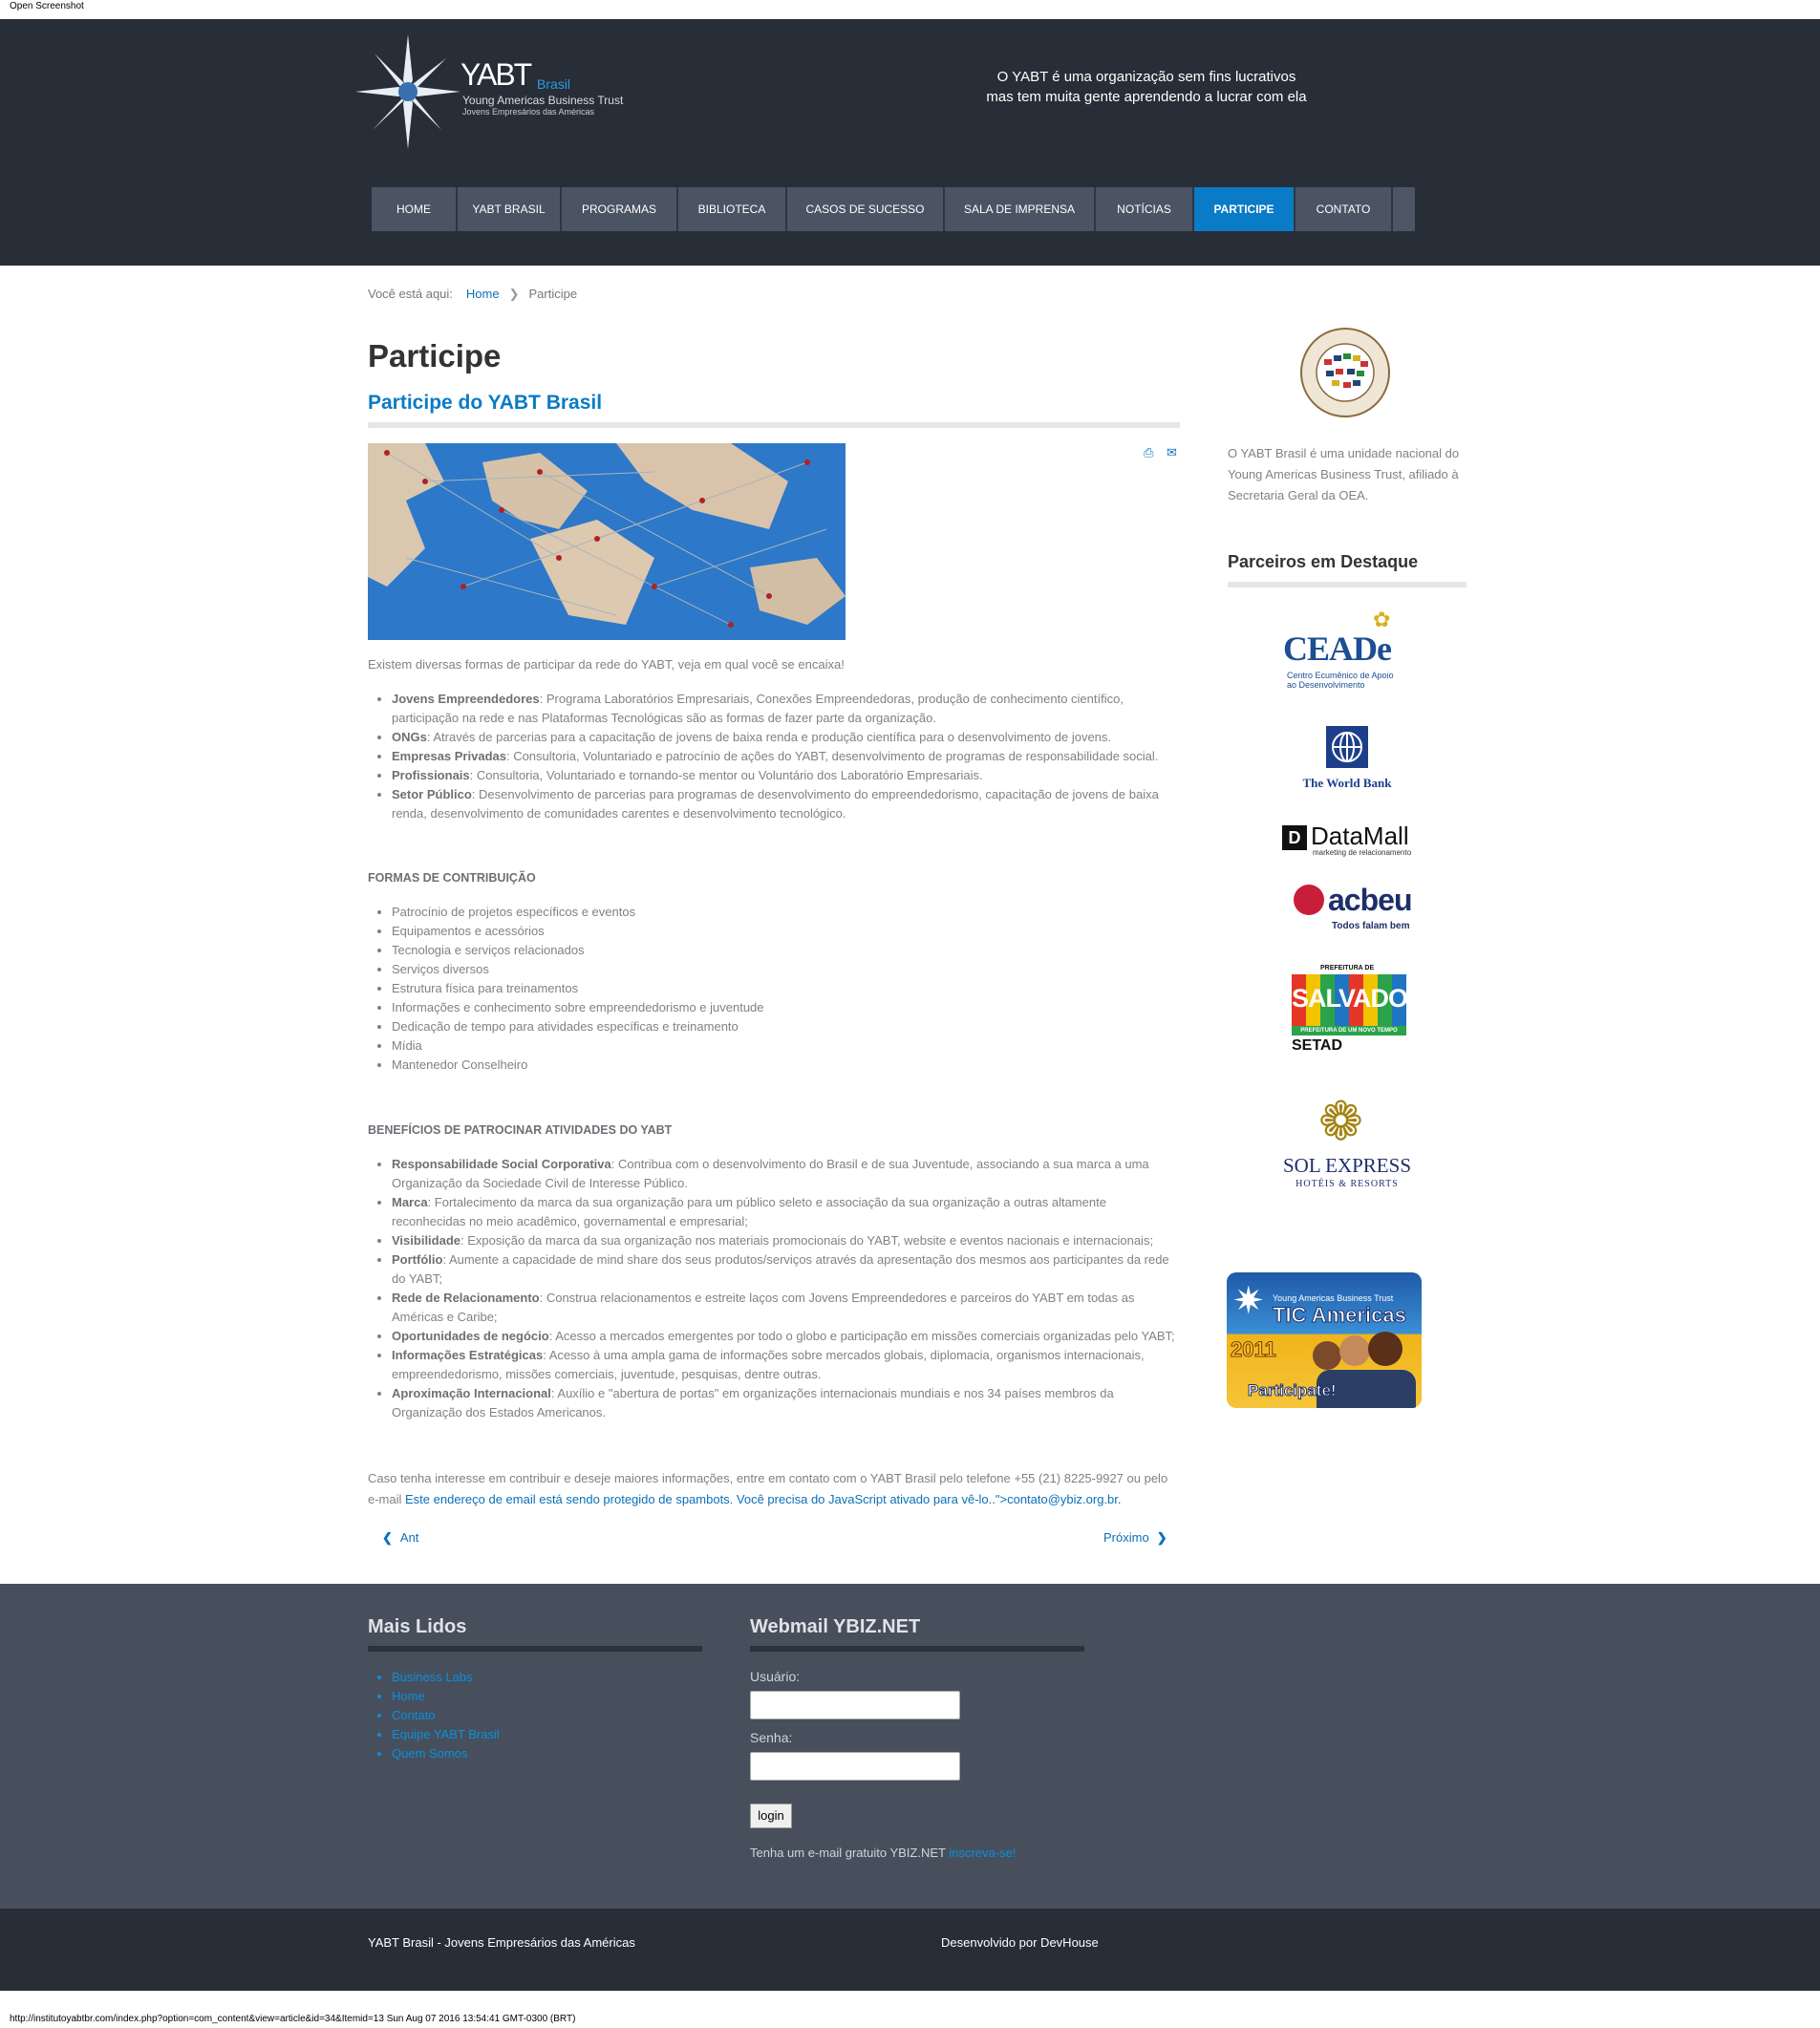 The width and height of the screenshot is (1820, 2028). What do you see at coordinates (553, 294) in the screenshot?
I see `breadcrumb-current: Participe` at bounding box center [553, 294].